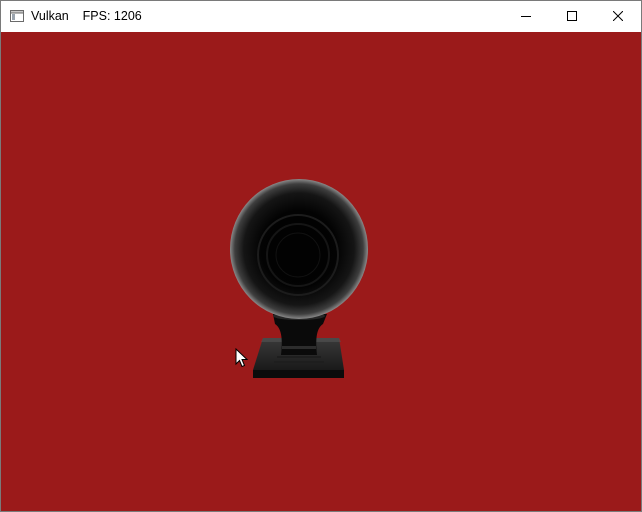 The image size is (642, 512). I want to click on arrow-cursor-icon, so click(242, 358).